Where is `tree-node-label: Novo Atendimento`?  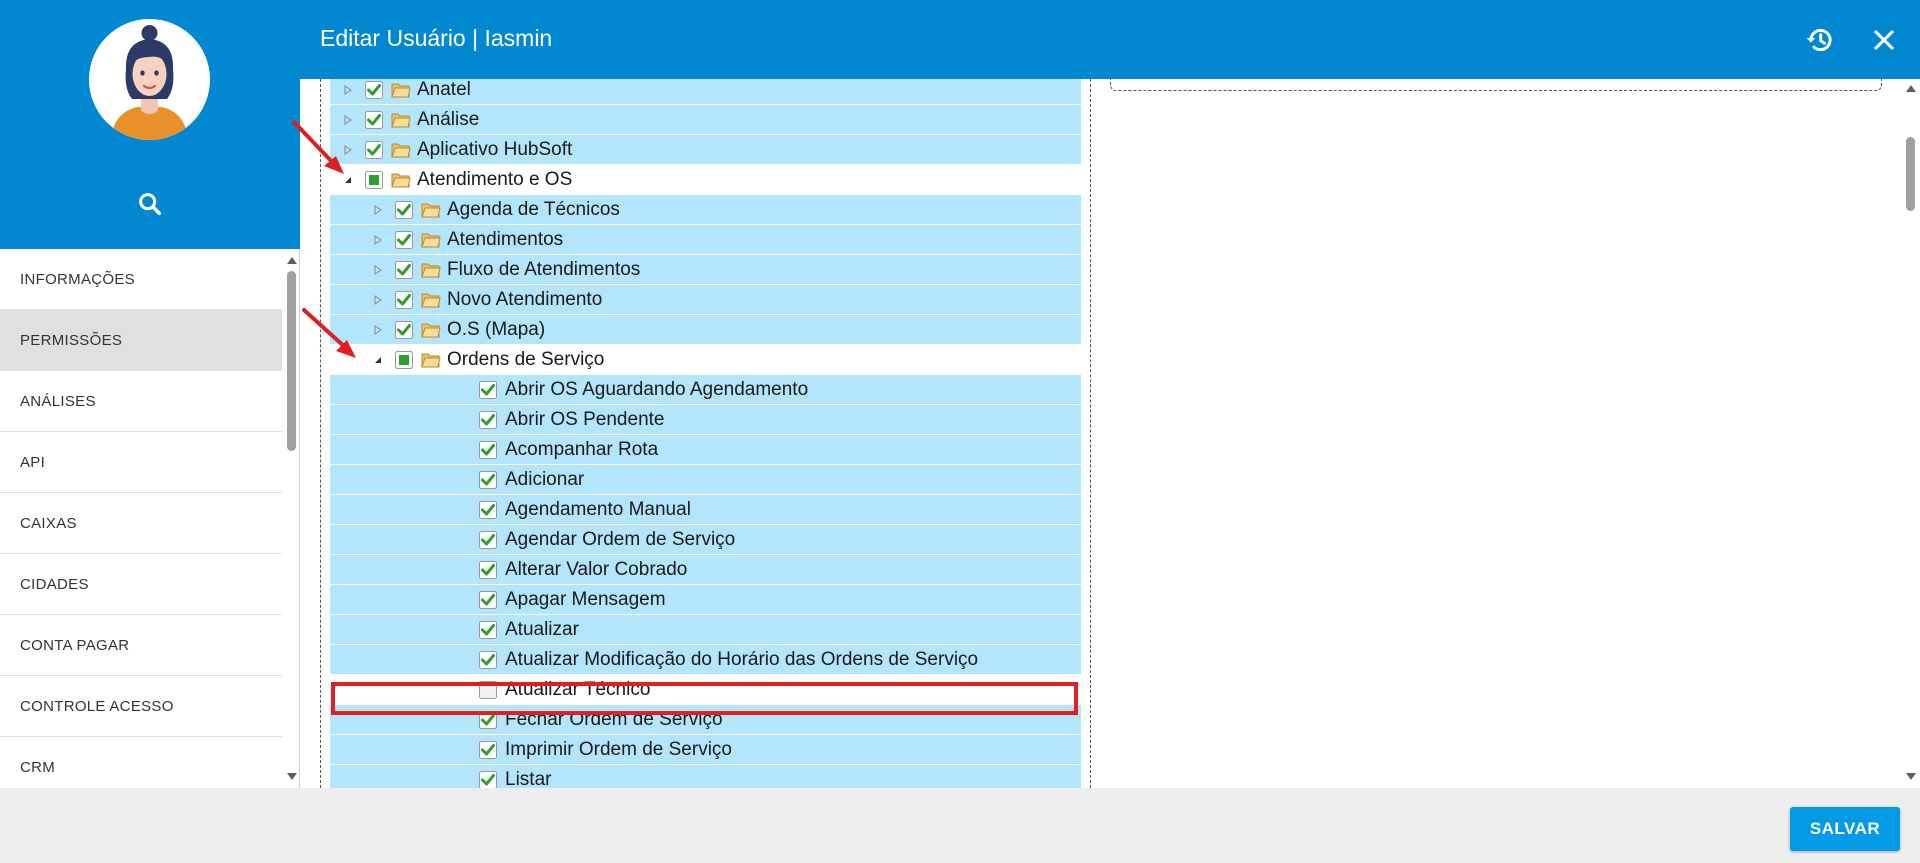
tree-node-label: Novo Atendimento is located at coordinates (525, 299).